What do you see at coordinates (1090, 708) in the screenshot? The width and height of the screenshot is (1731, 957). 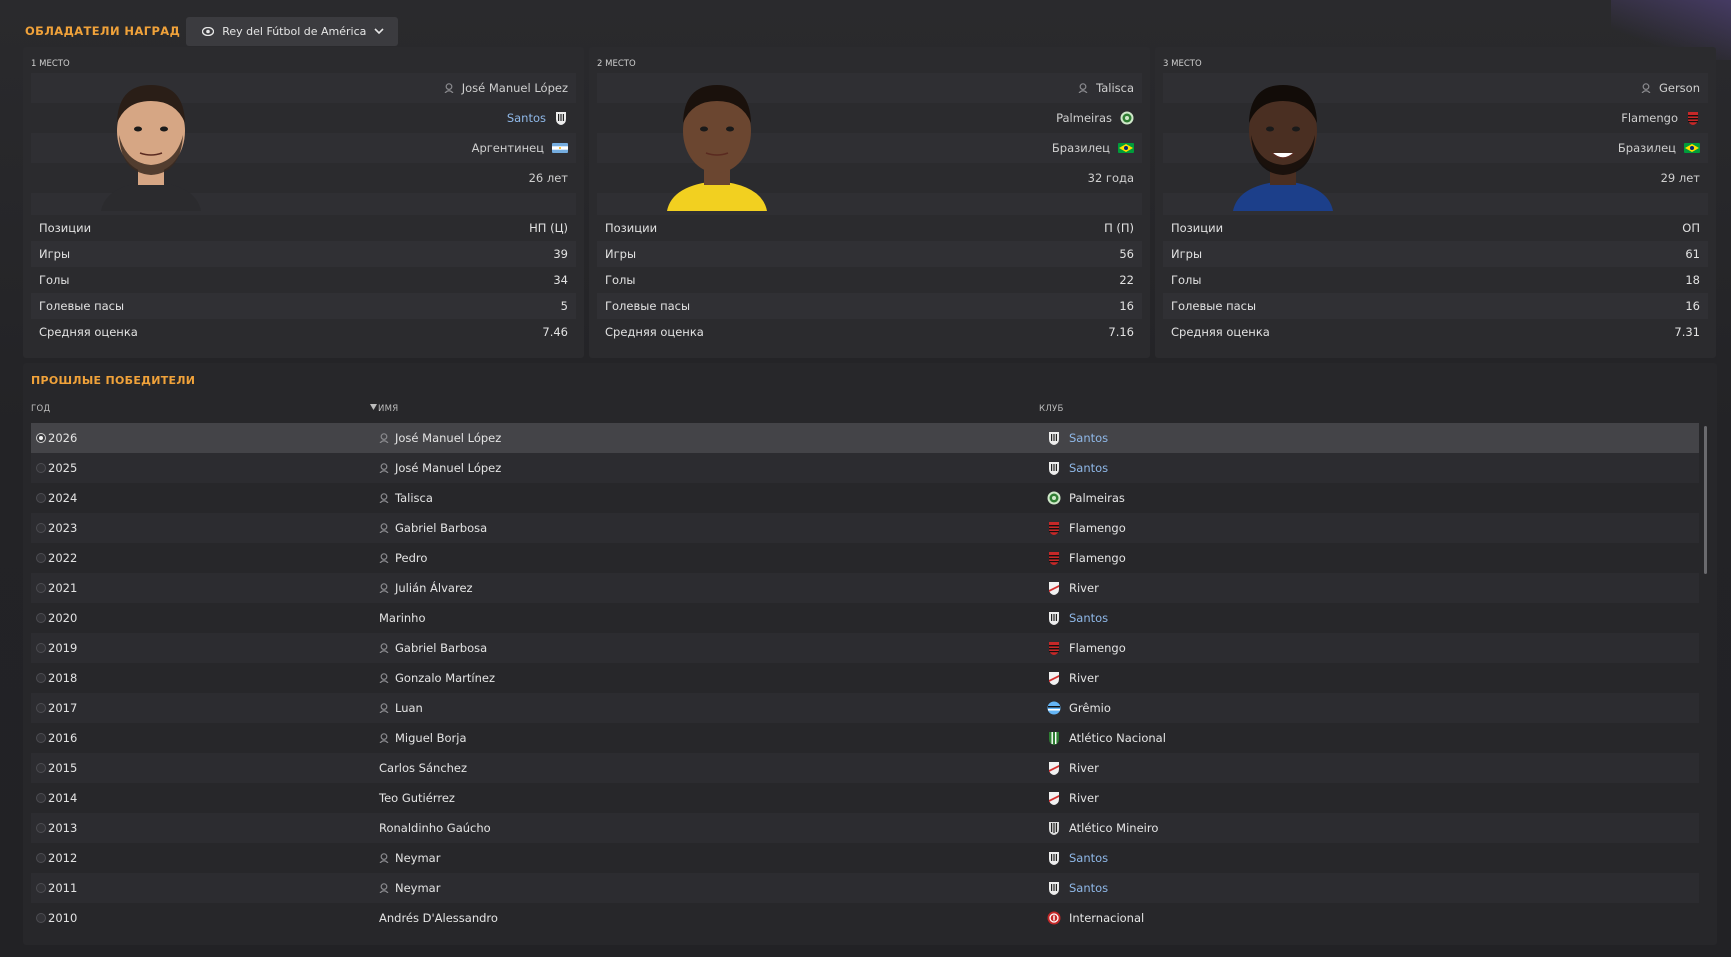 I see `row-club-name: Grêmio` at bounding box center [1090, 708].